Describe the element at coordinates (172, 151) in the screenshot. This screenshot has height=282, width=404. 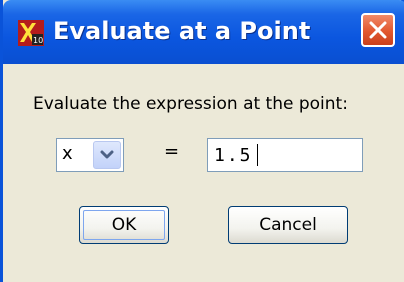
I see `equals-sign: =` at that location.